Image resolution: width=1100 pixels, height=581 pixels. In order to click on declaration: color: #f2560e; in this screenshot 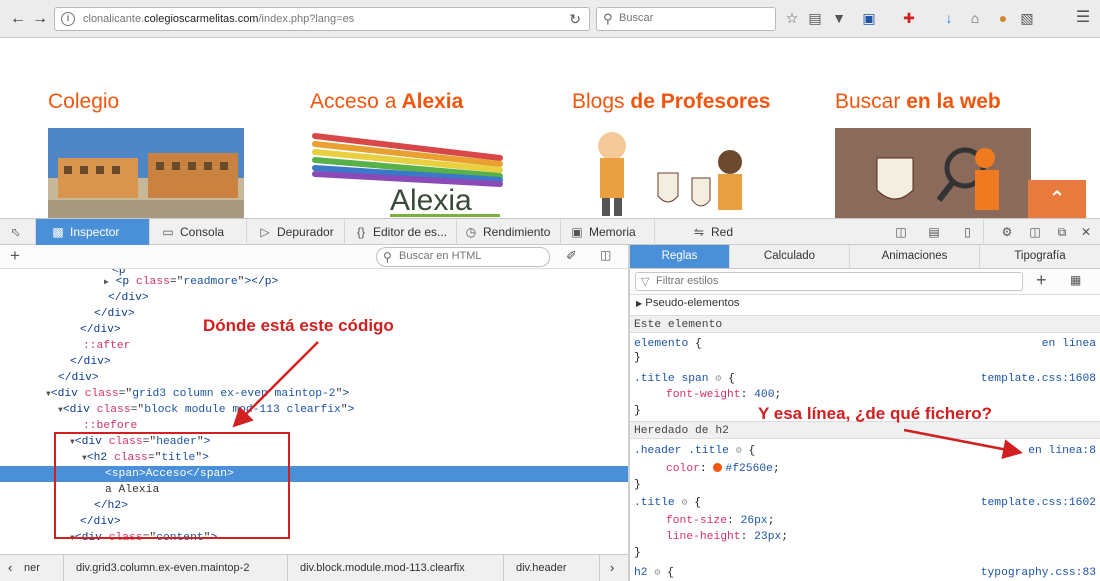, I will do `click(865, 469)`.